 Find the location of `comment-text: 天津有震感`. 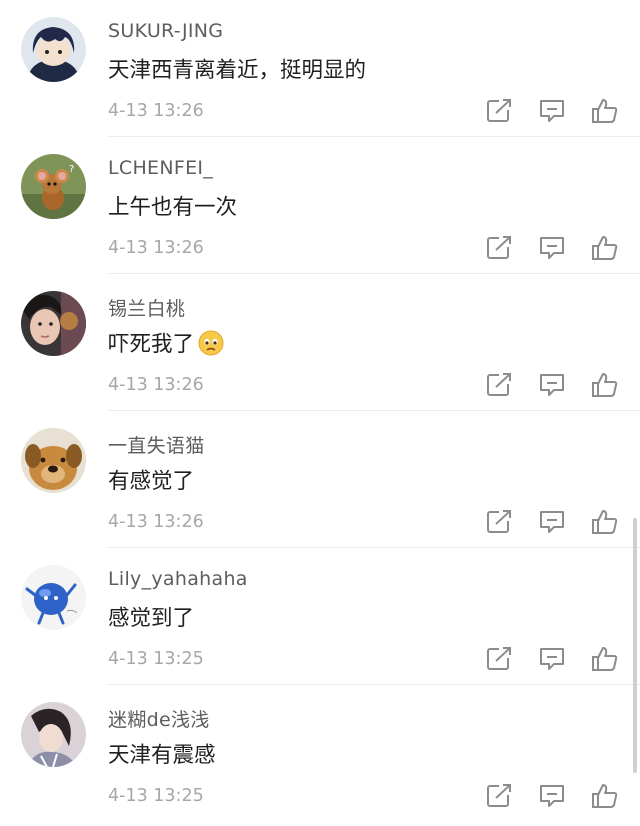

comment-text: 天津有震感 is located at coordinates (162, 755).